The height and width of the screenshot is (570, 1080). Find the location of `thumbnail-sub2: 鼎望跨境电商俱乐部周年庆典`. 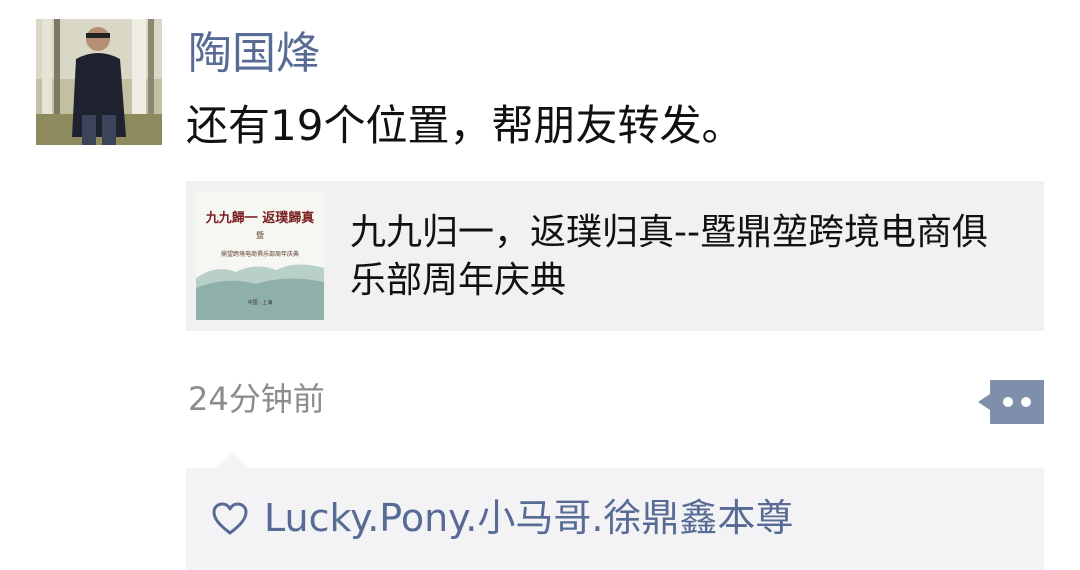

thumbnail-sub2: 鼎望跨境电商俱乐部周年庆典 is located at coordinates (260, 254).